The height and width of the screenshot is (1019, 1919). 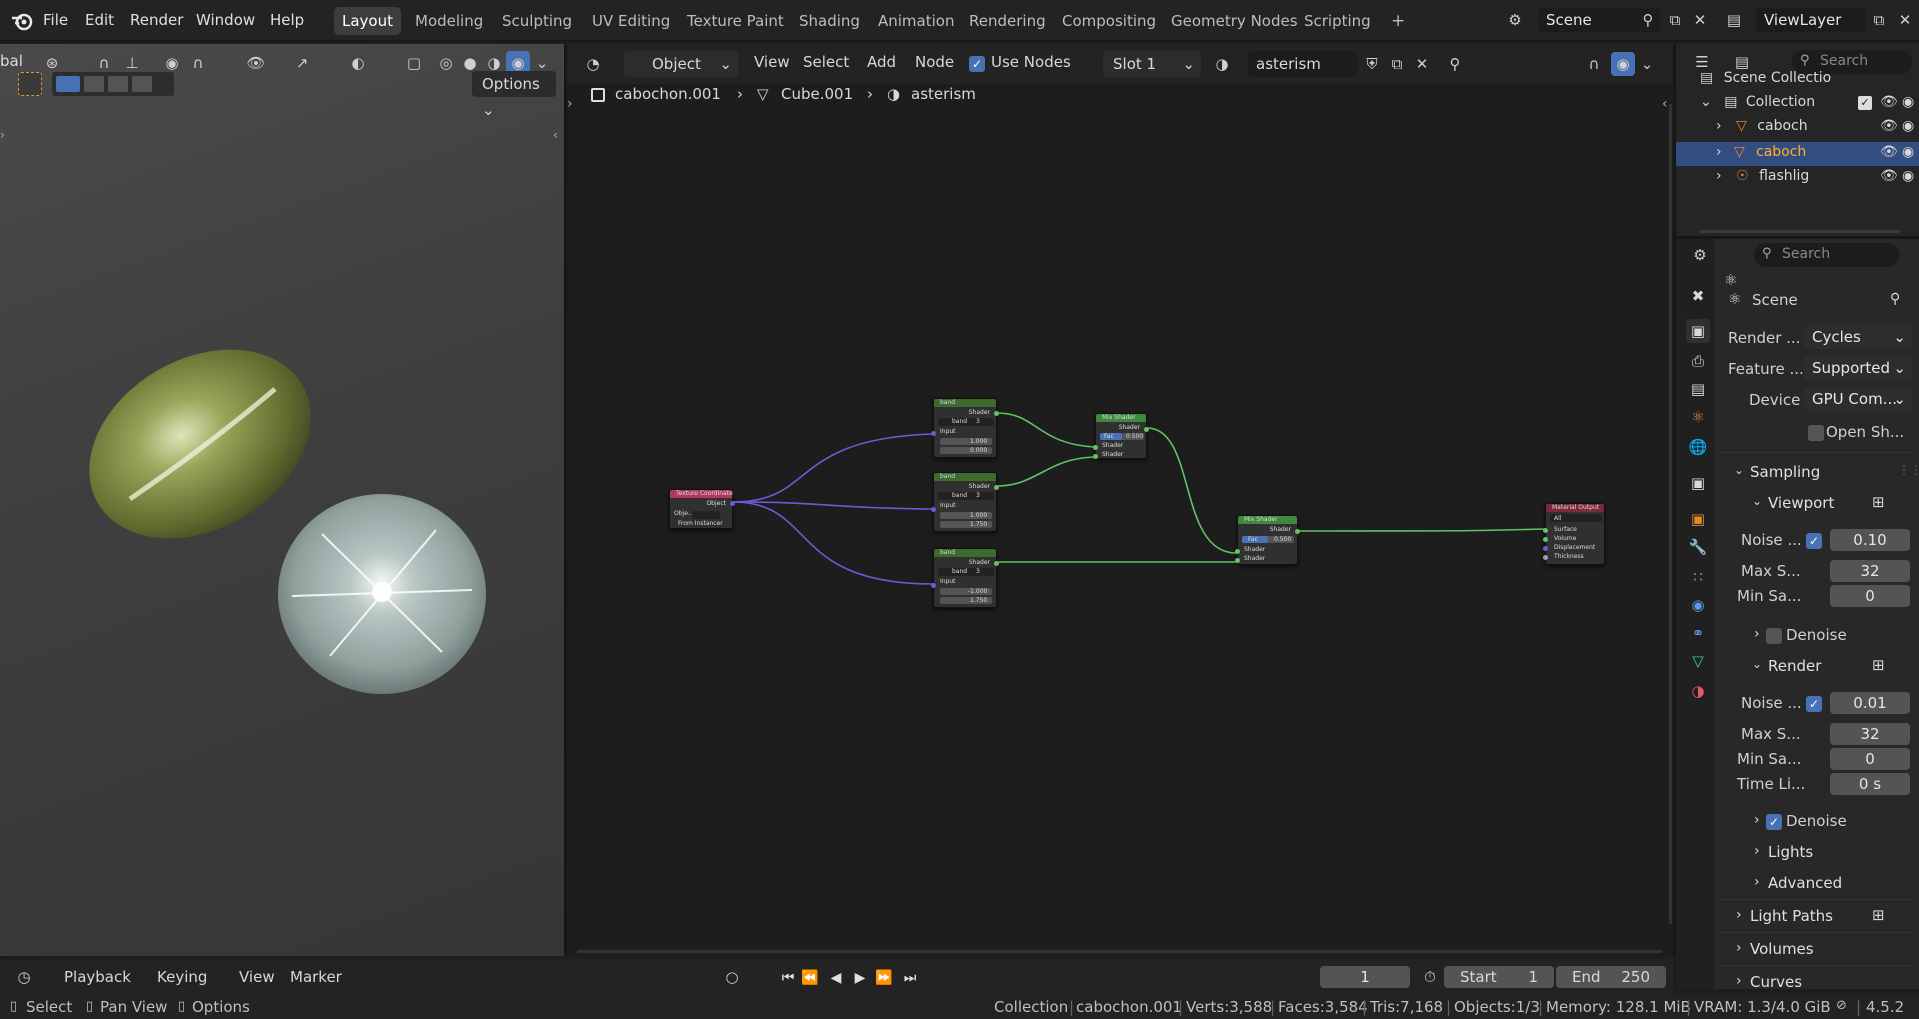 I want to click on play-icon: ▶, so click(x=860, y=978).